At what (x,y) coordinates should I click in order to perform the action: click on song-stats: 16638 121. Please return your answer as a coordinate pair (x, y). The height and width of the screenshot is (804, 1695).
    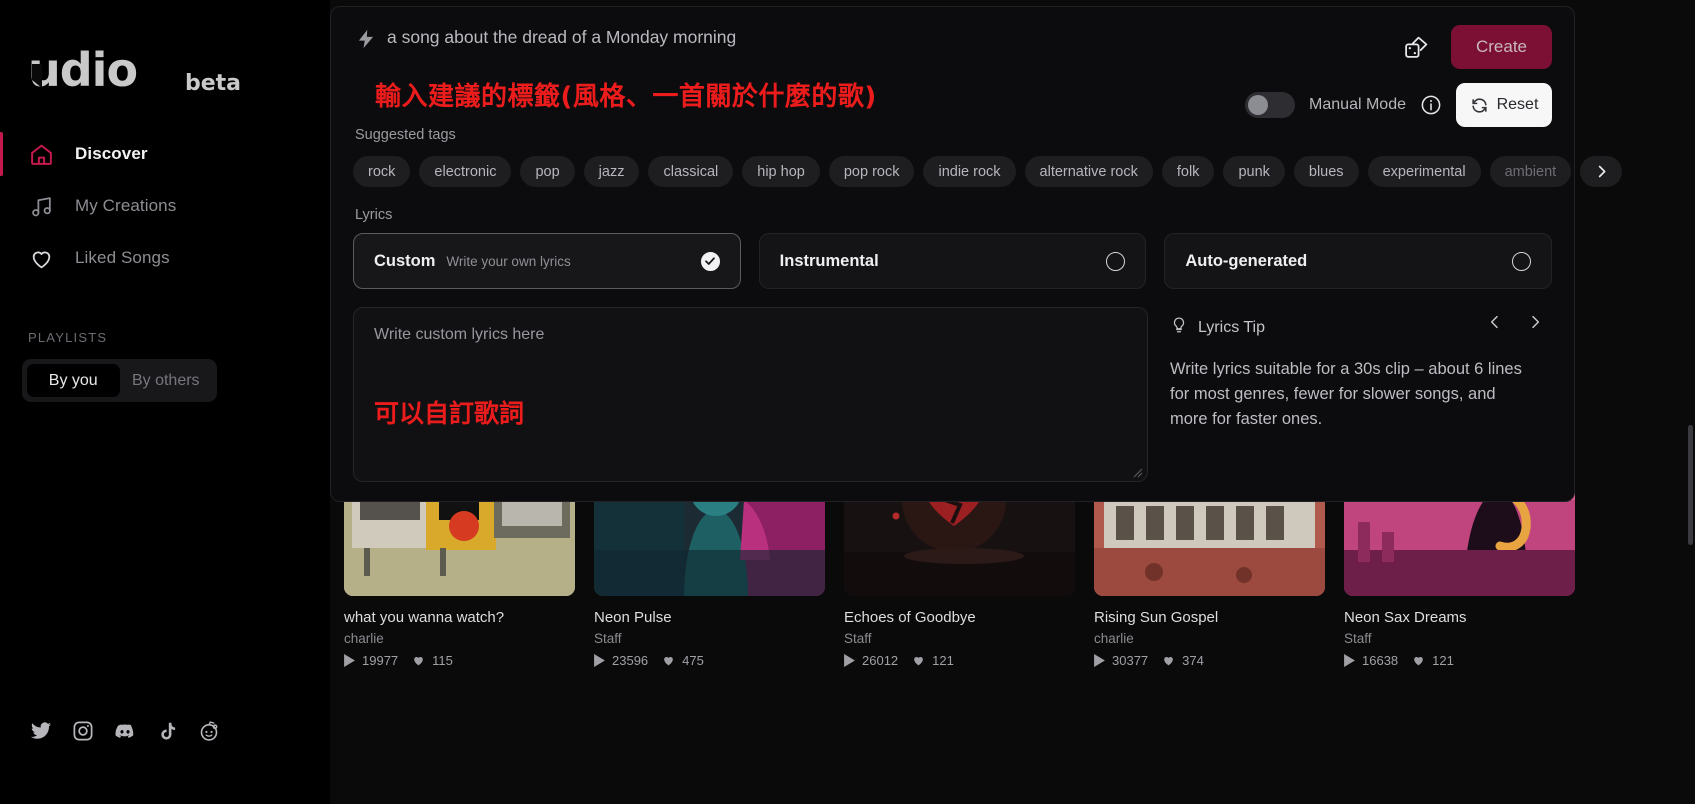
    Looking at the image, I should click on (1459, 660).